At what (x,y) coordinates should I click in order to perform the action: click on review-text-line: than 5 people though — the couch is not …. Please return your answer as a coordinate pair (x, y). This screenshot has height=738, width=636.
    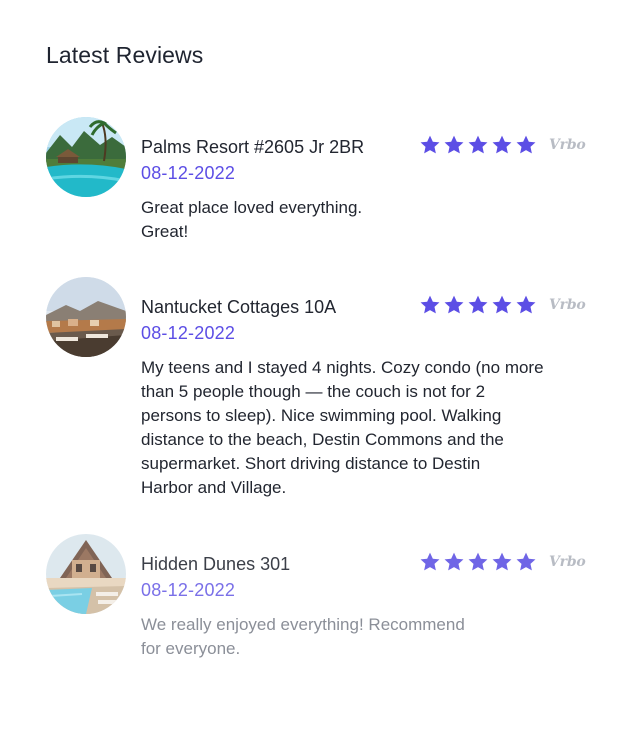
    Looking at the image, I should click on (313, 391).